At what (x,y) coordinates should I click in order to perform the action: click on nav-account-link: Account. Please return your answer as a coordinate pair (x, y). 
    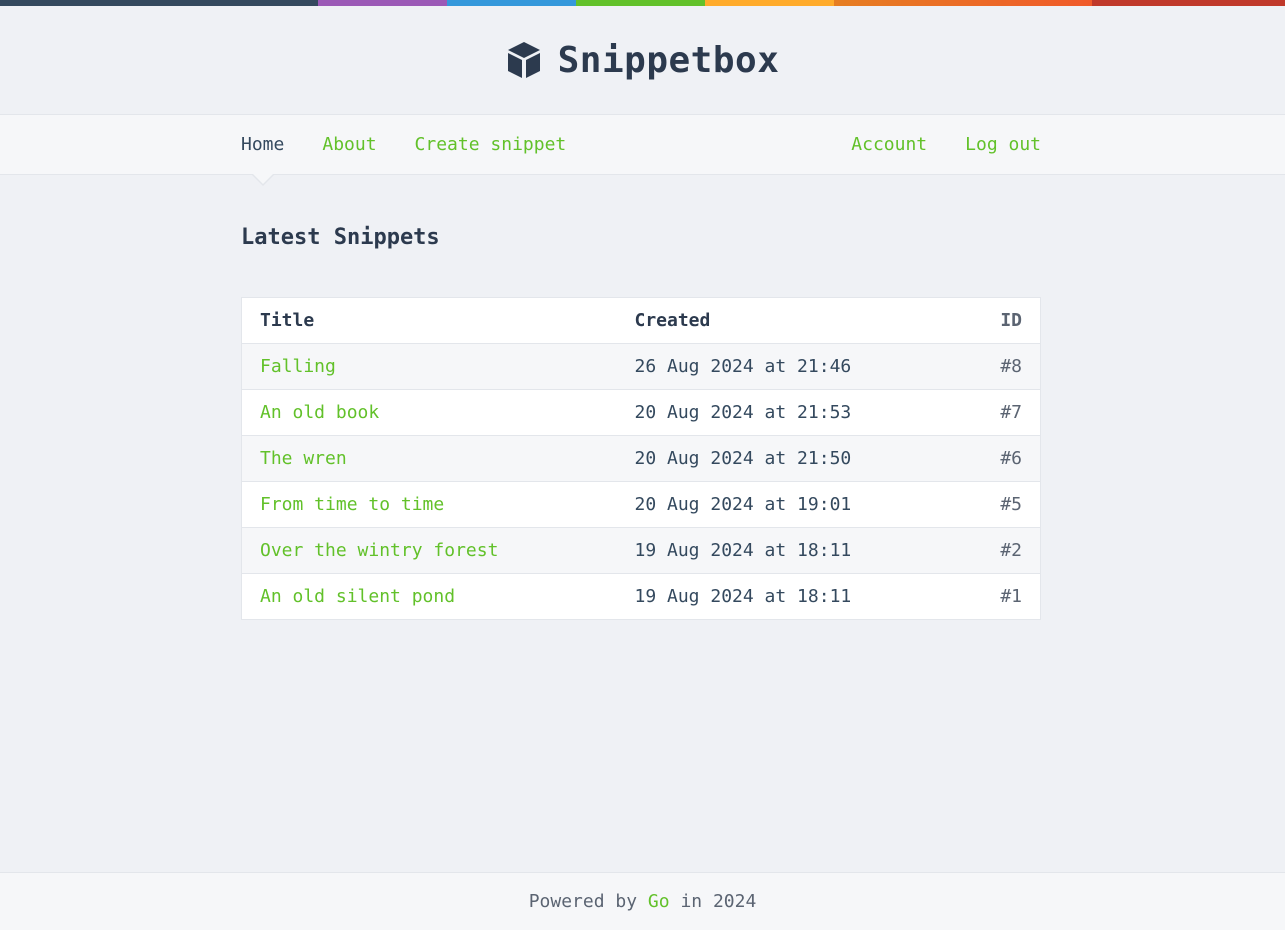
    Looking at the image, I should click on (889, 144).